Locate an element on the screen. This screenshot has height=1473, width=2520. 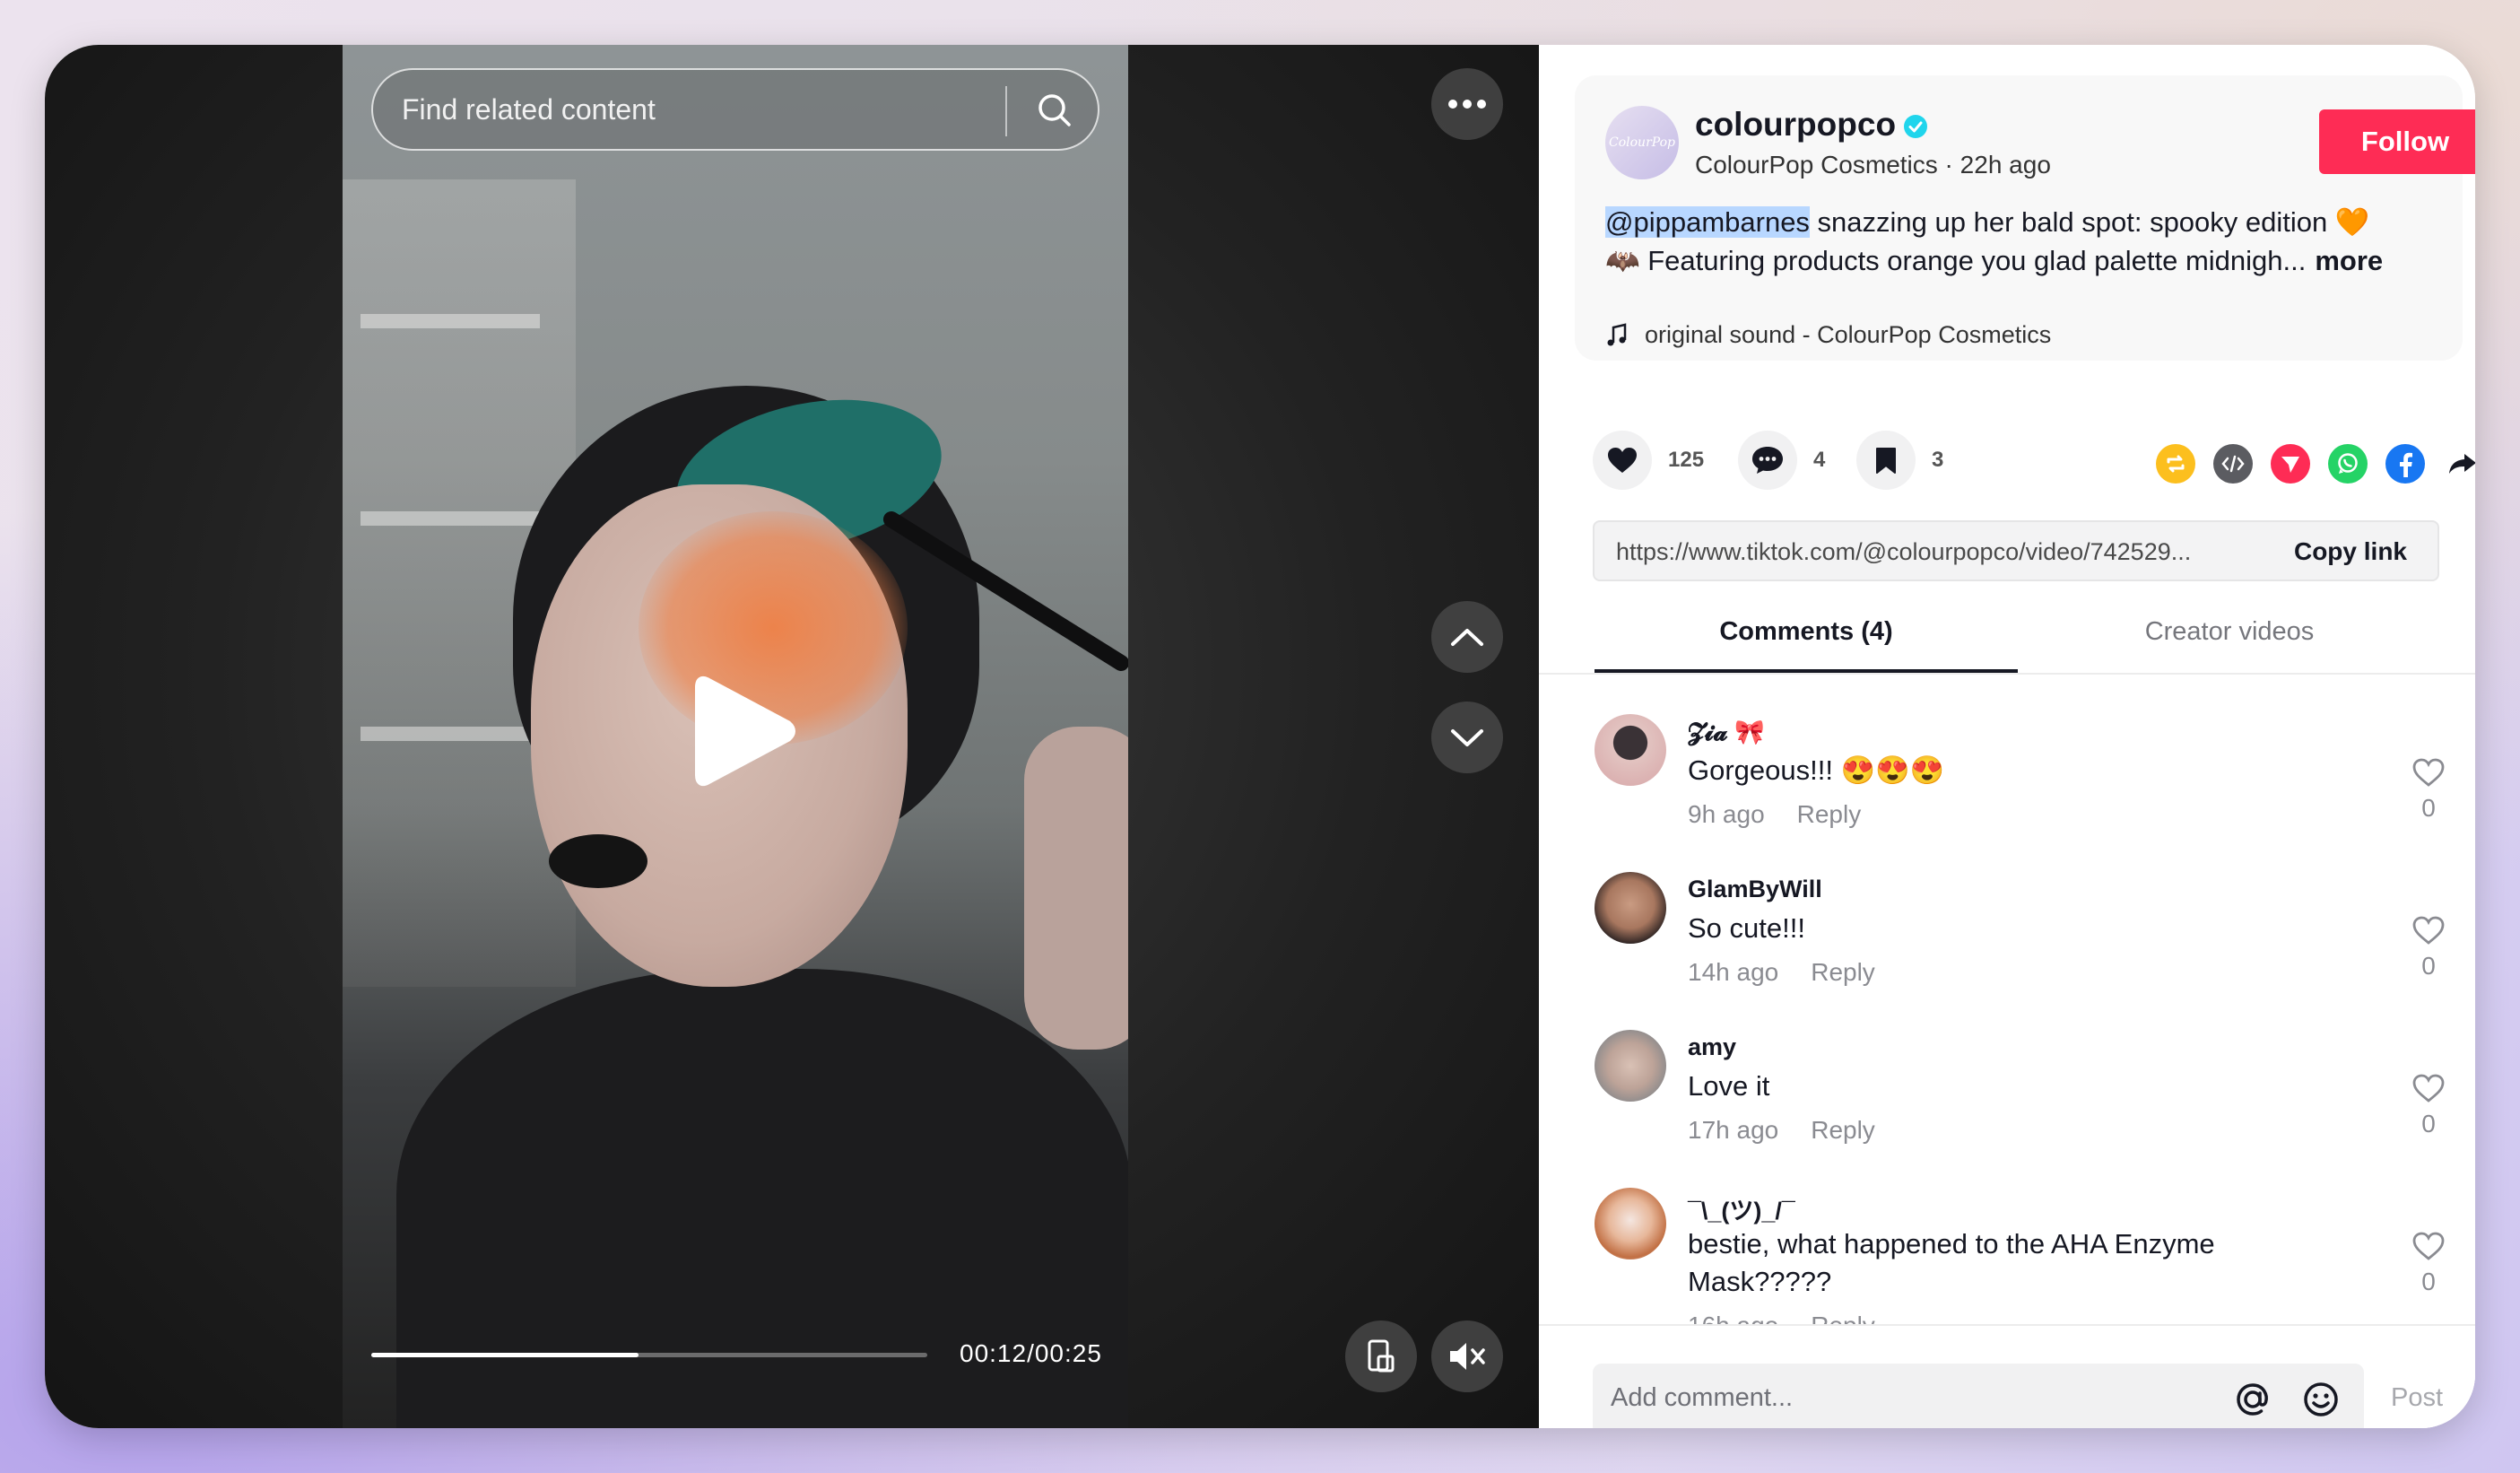
save-button: 3 is located at coordinates (1899, 460).